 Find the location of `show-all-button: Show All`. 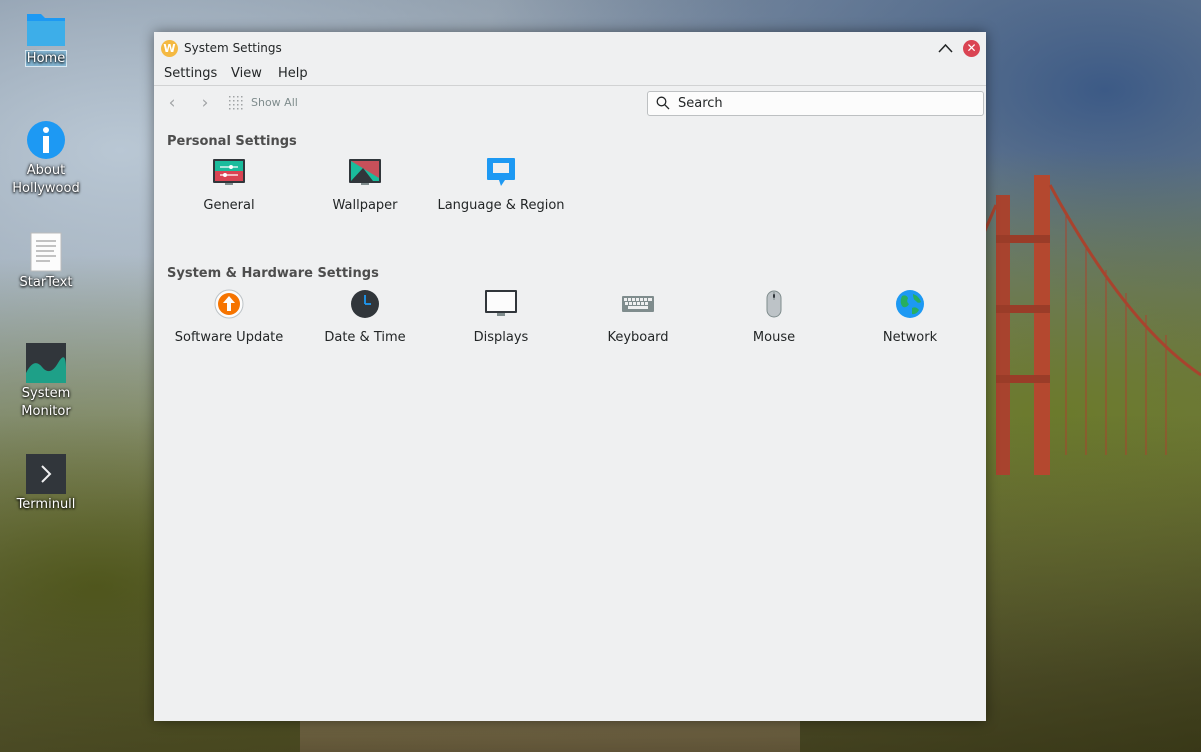

show-all-button: Show All is located at coordinates (274, 102).